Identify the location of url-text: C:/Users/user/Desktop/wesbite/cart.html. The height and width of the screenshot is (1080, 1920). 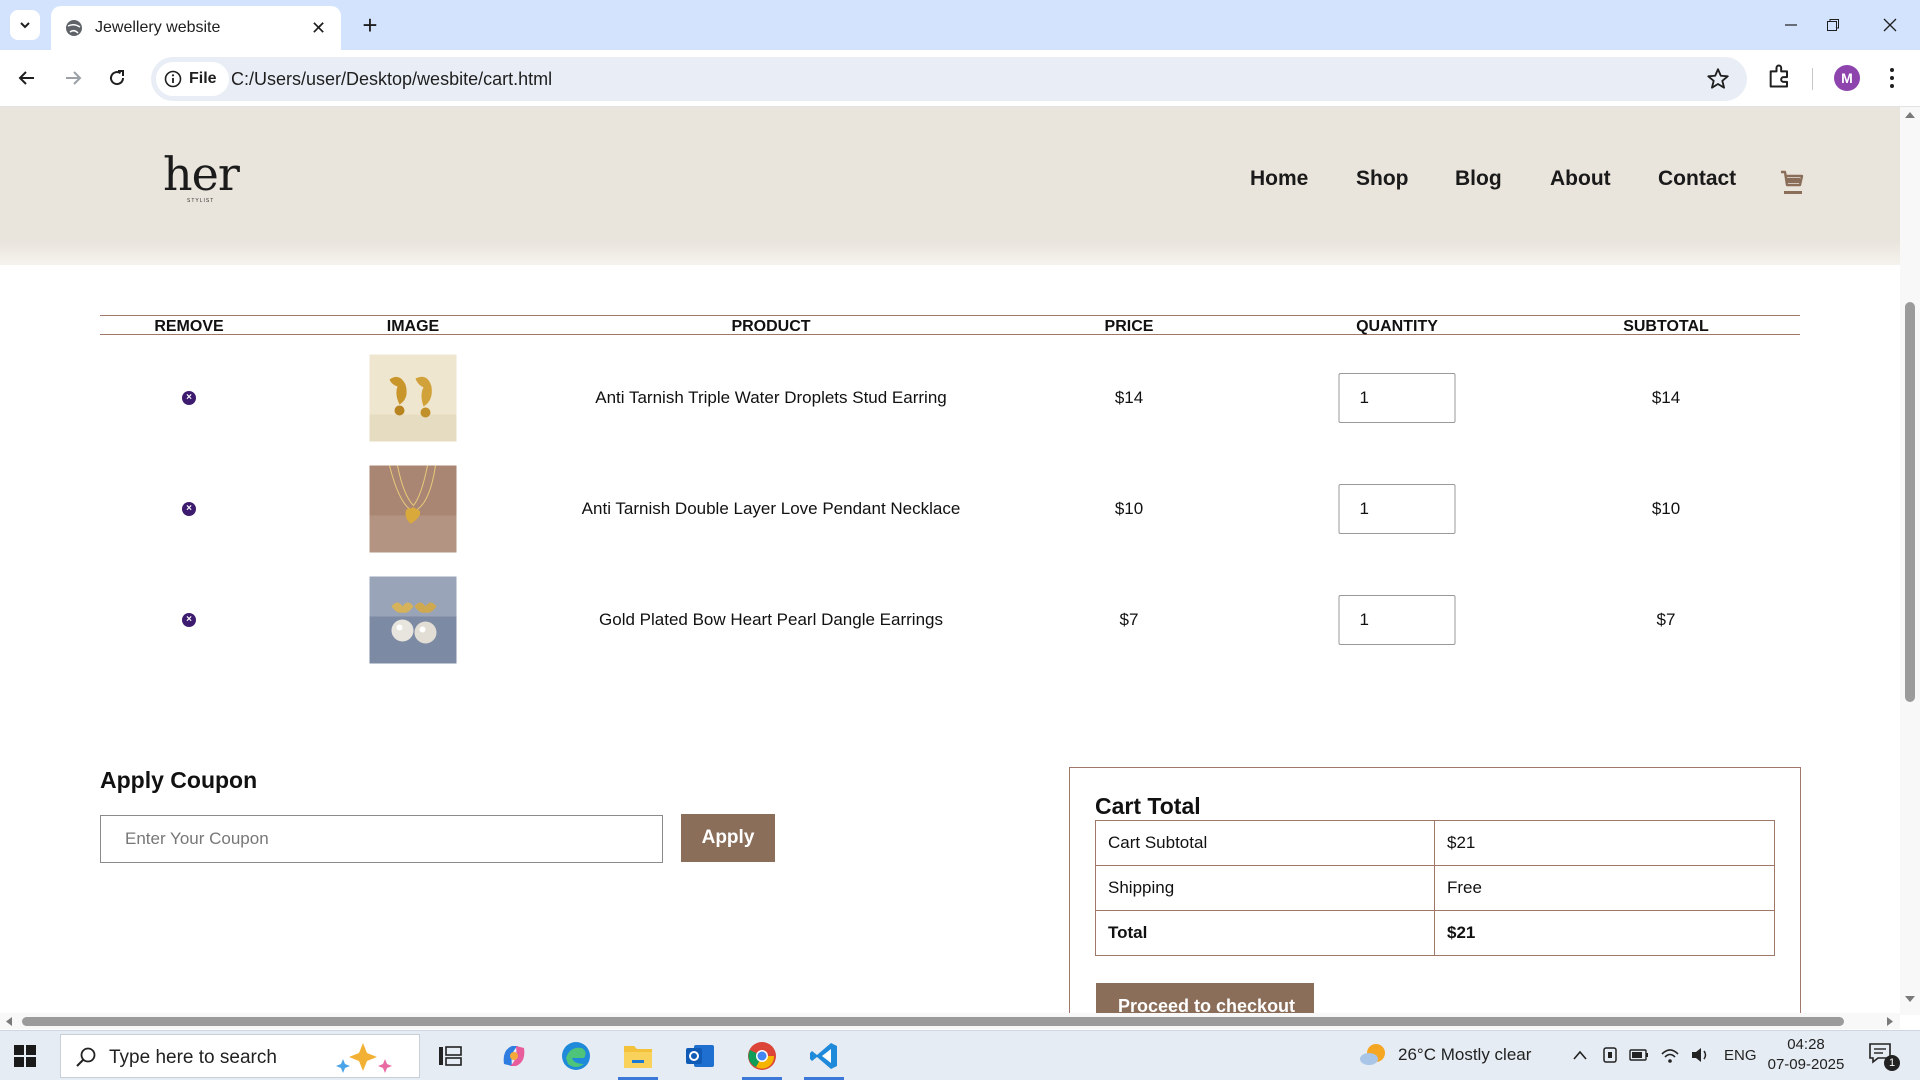
(391, 79).